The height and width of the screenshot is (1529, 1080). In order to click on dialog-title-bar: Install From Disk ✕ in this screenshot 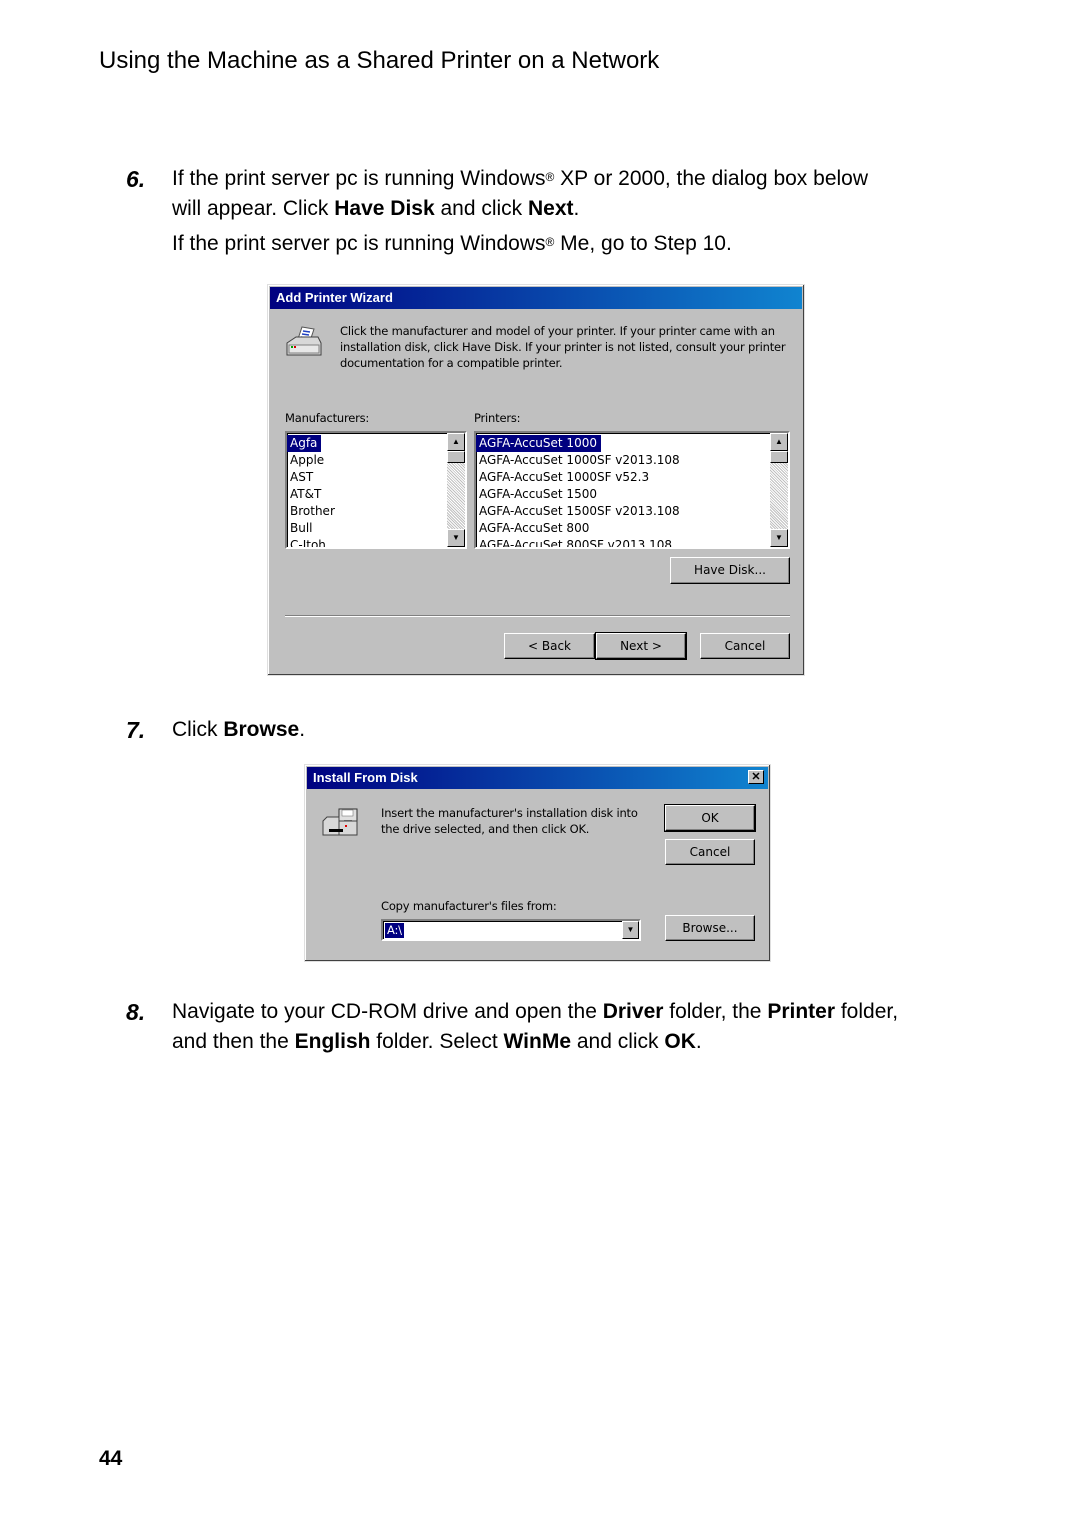, I will do `click(537, 778)`.